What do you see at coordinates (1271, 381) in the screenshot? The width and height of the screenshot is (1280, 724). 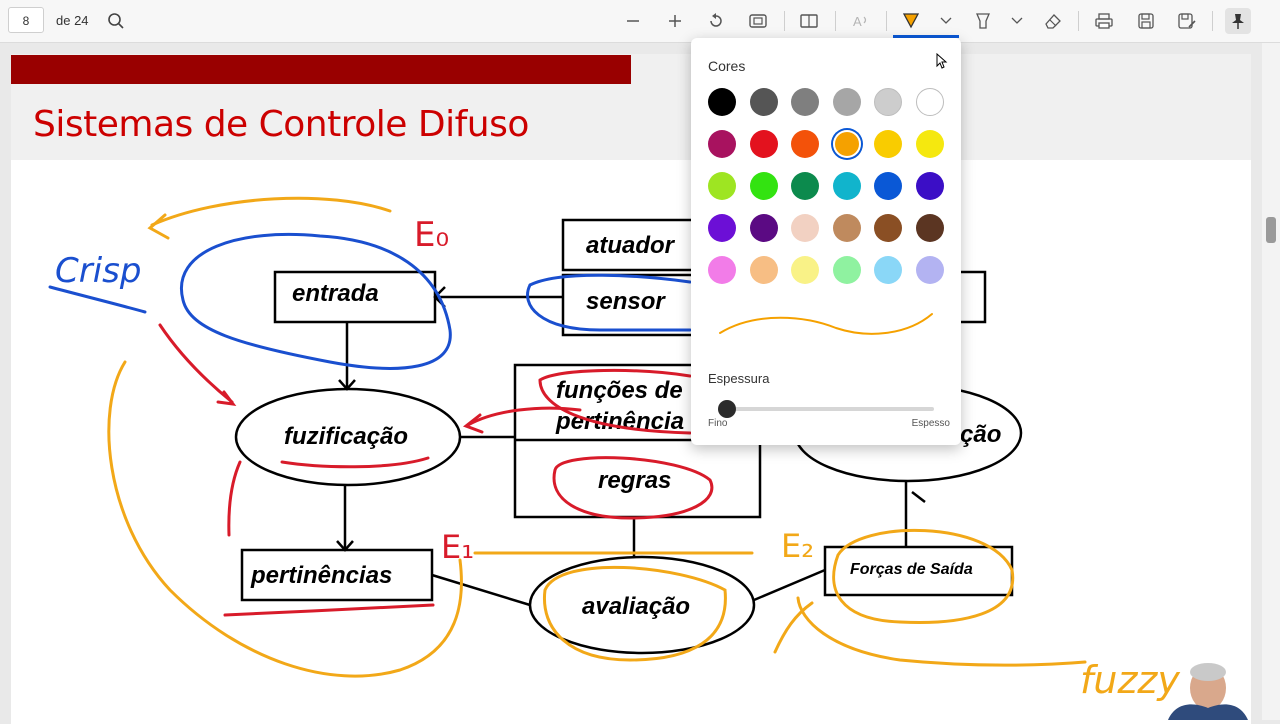 I see `vertical-scrollbar` at bounding box center [1271, 381].